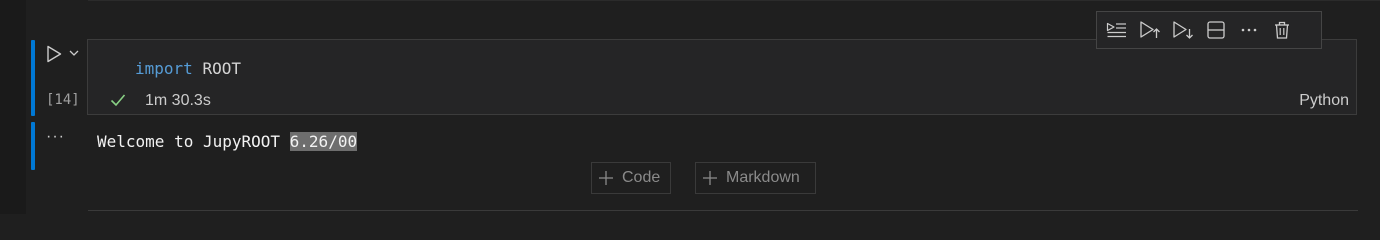 This screenshot has height=240, width=1380. I want to click on split-cell-button, so click(1216, 30).